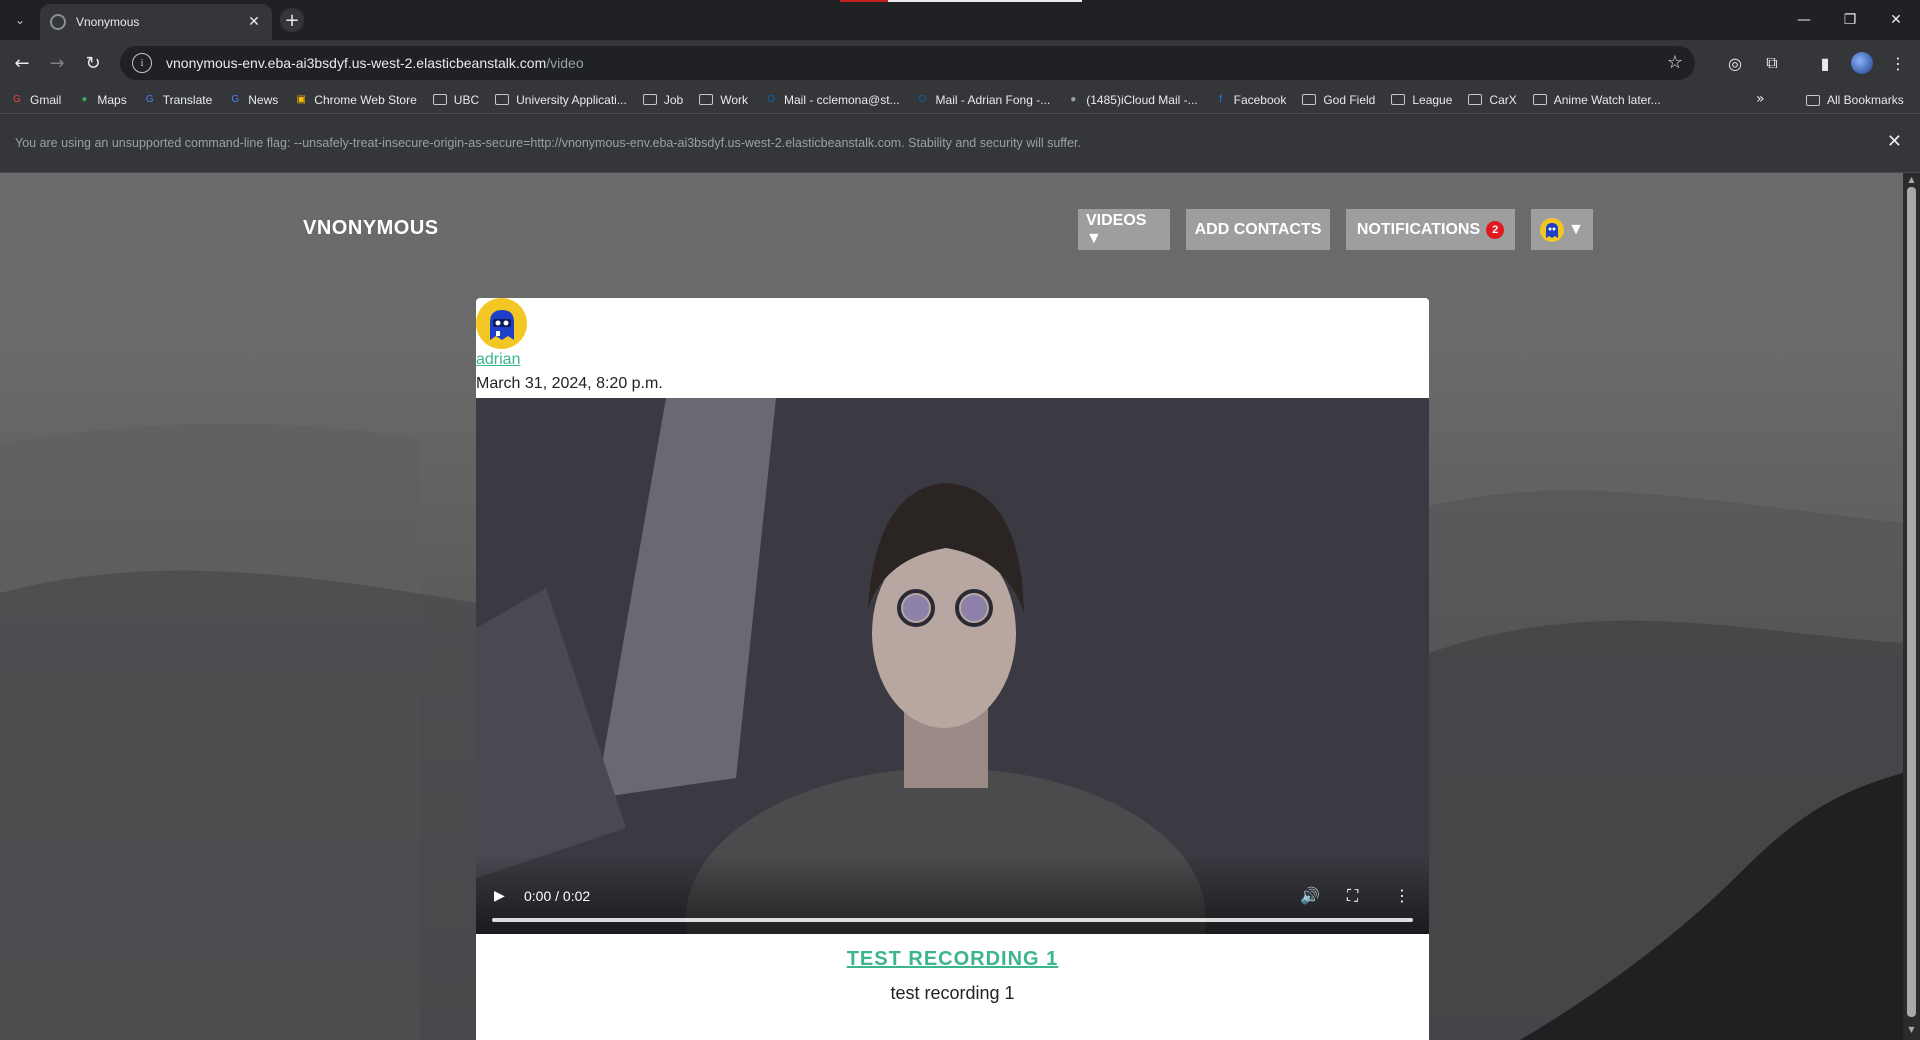  I want to click on fullscreen-icon: ⛶, so click(1352, 896).